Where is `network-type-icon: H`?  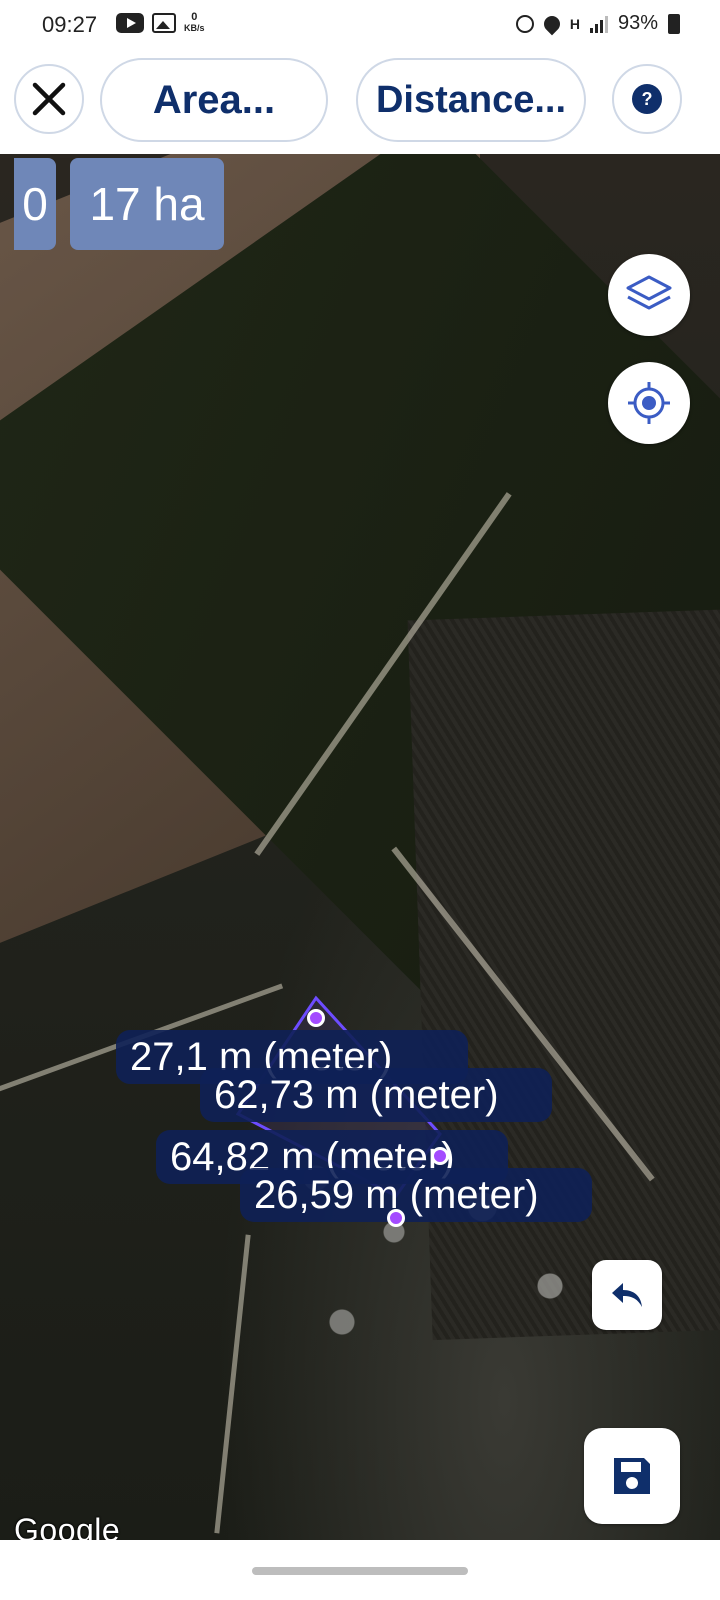 network-type-icon: H is located at coordinates (574, 23).